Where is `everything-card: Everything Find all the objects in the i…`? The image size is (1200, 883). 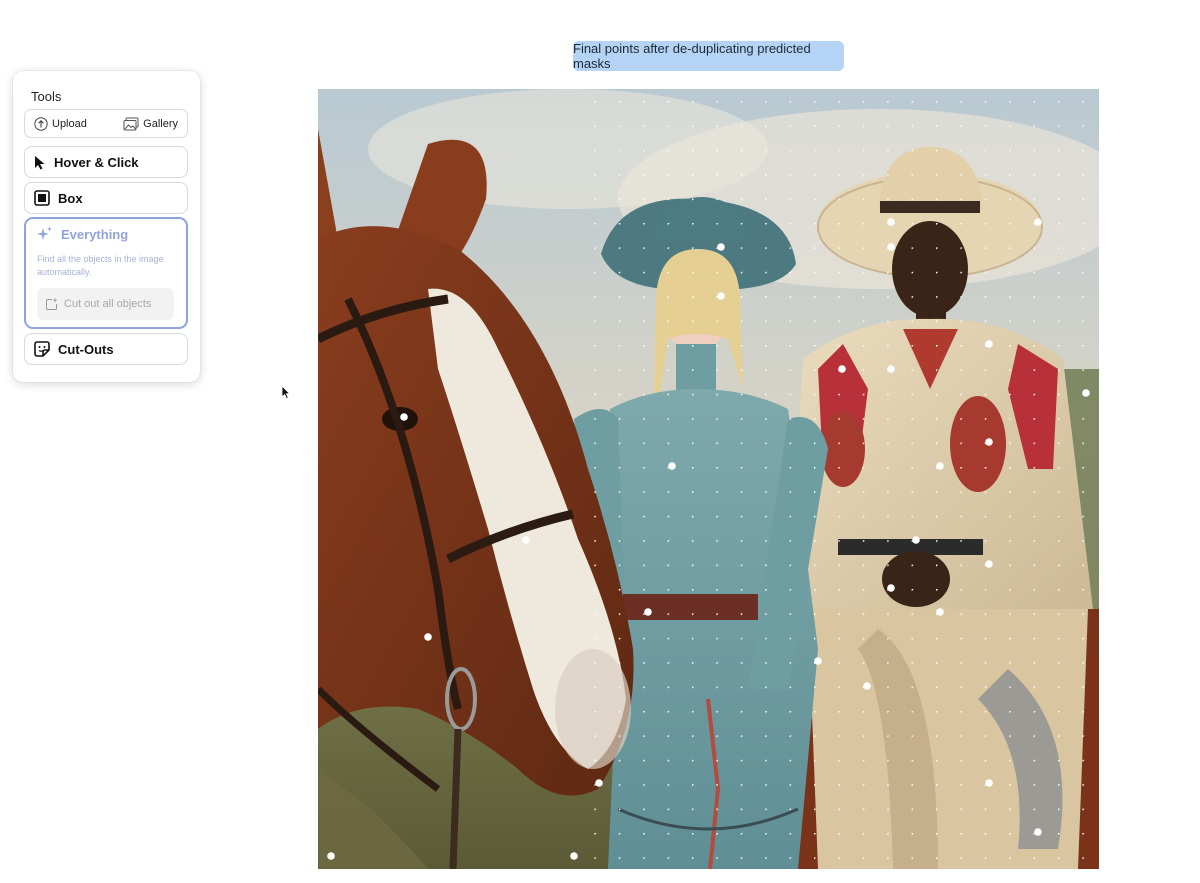 everything-card: Everything Find all the objects in the i… is located at coordinates (106, 273).